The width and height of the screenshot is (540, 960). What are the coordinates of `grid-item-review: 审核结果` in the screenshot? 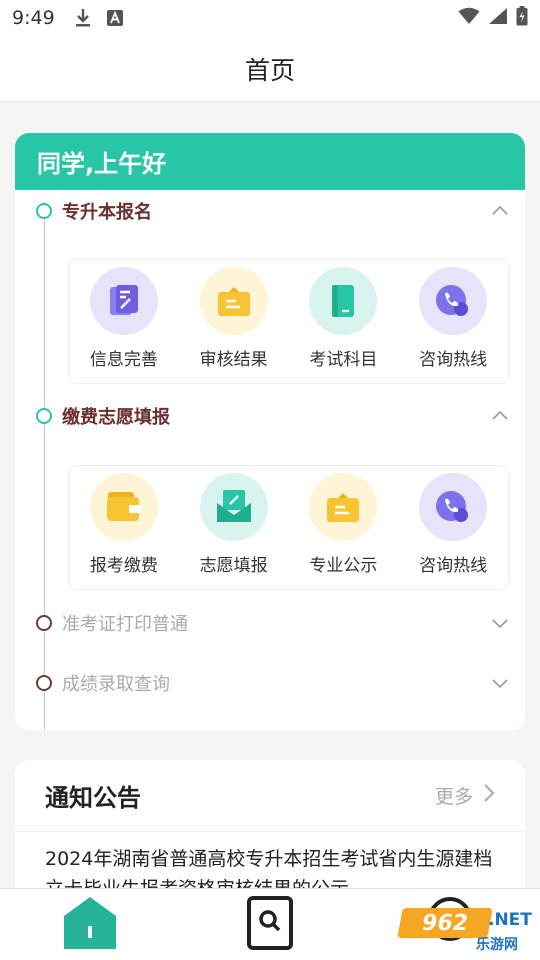 It's located at (233, 318).